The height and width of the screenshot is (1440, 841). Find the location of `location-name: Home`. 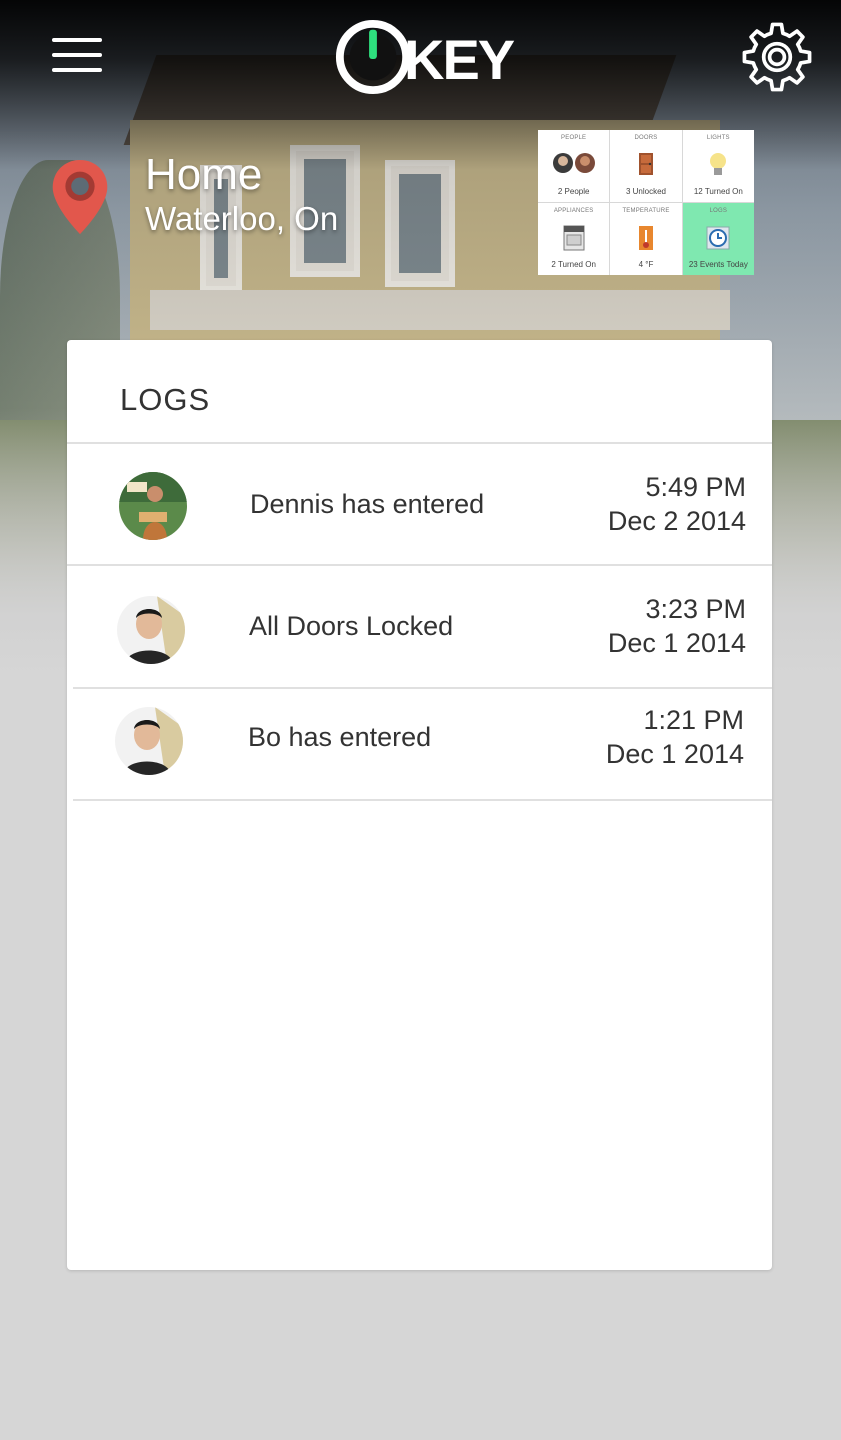

location-name: Home is located at coordinates (204, 174).